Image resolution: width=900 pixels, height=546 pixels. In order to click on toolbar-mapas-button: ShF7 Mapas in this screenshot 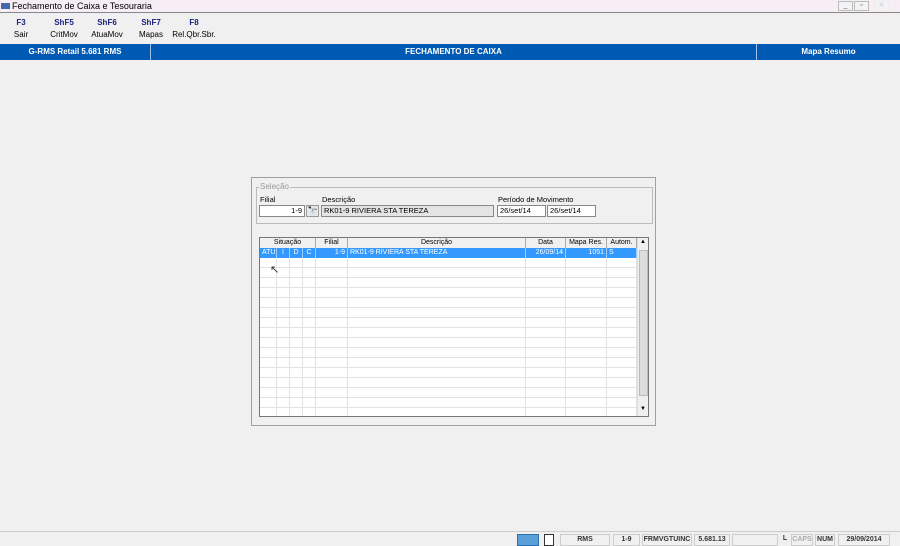, I will do `click(151, 28)`.